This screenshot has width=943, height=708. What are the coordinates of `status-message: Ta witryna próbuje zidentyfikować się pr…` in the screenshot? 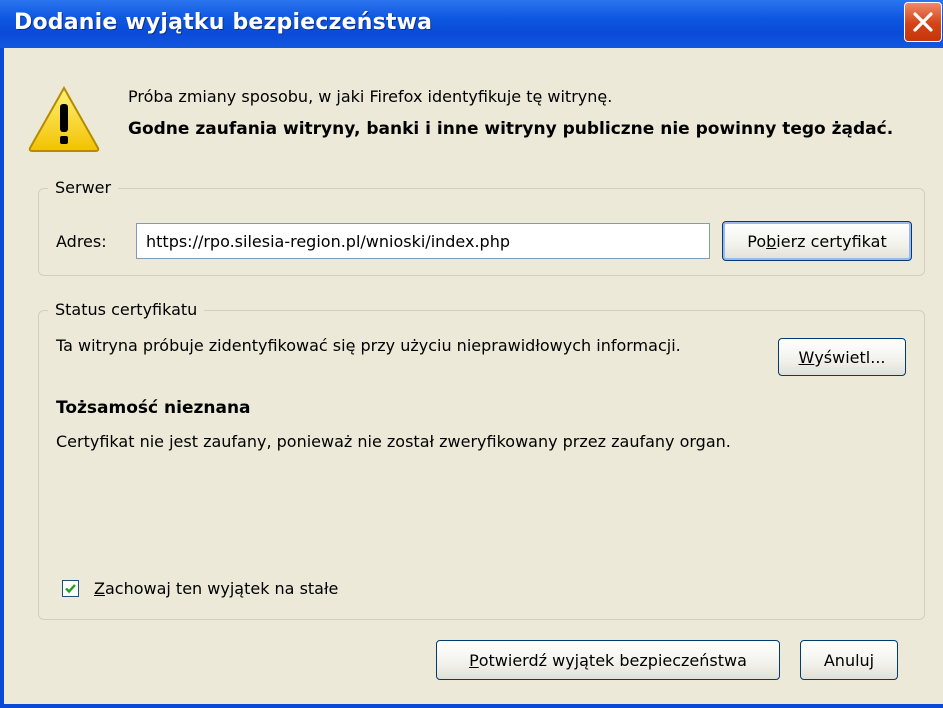 It's located at (368, 345).